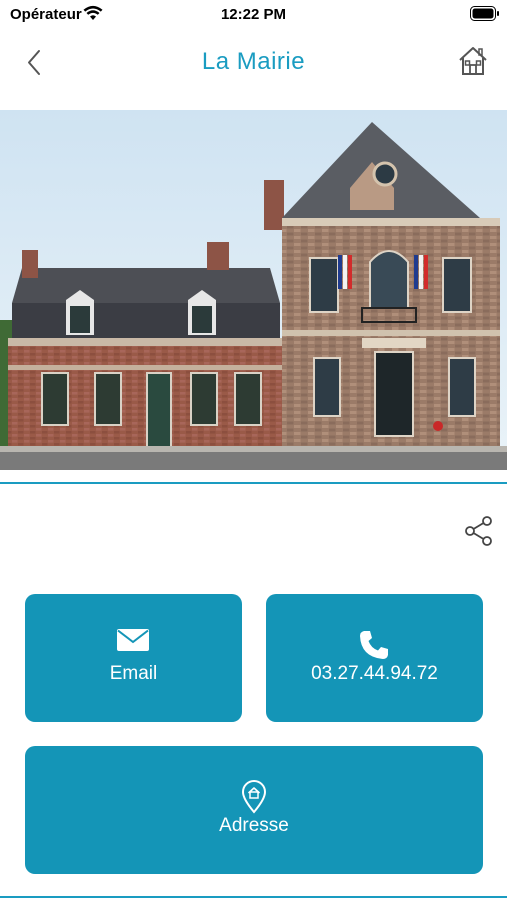  I want to click on share-button, so click(479, 531).